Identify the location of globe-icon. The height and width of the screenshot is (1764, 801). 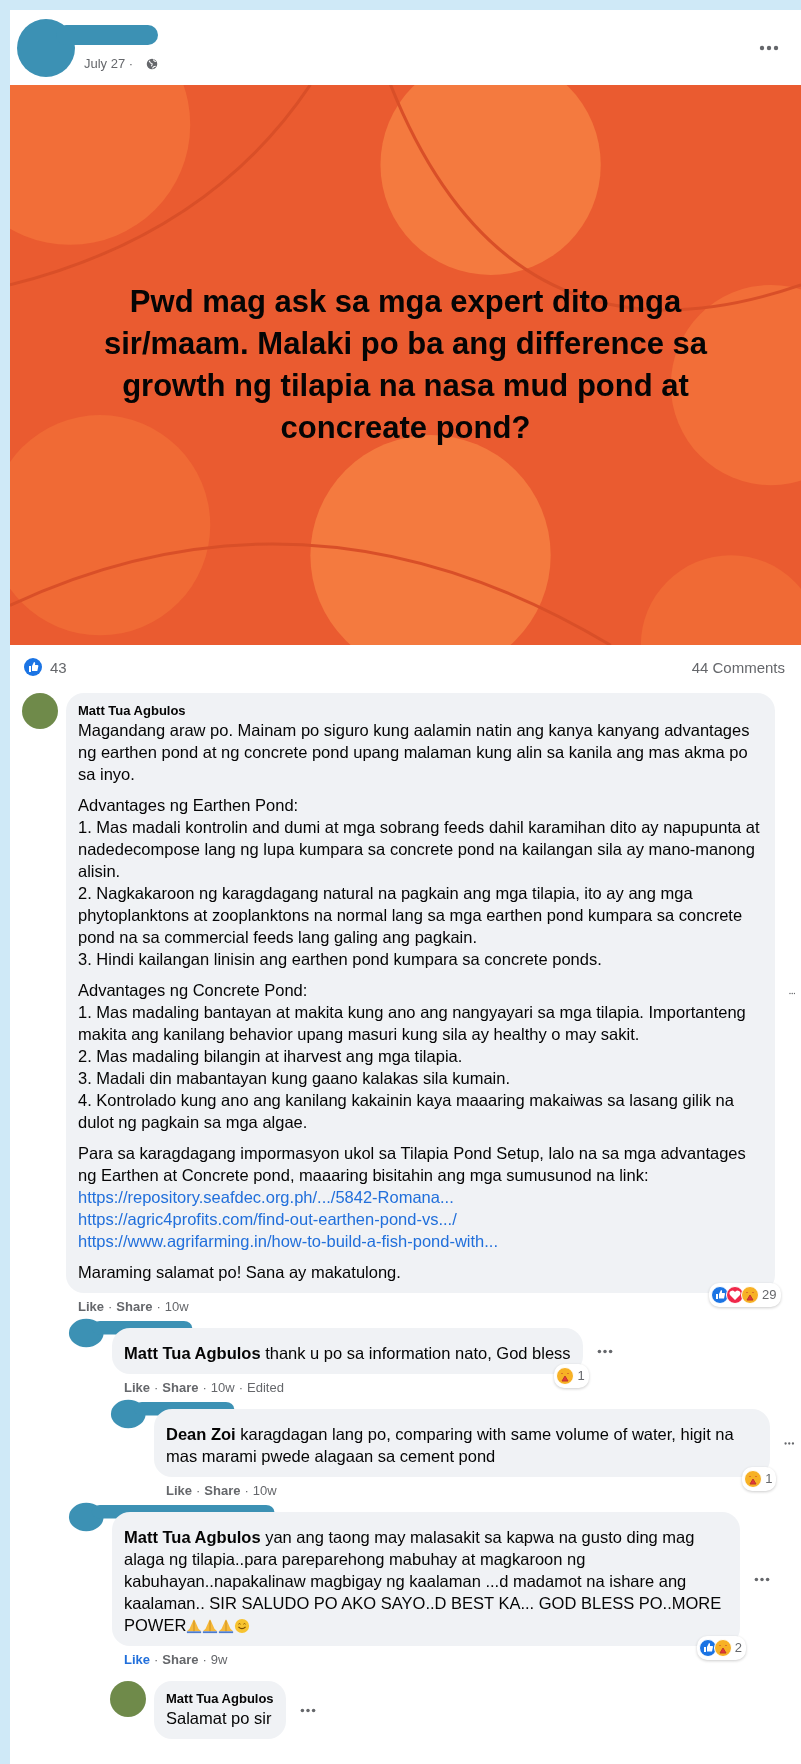
(152, 63).